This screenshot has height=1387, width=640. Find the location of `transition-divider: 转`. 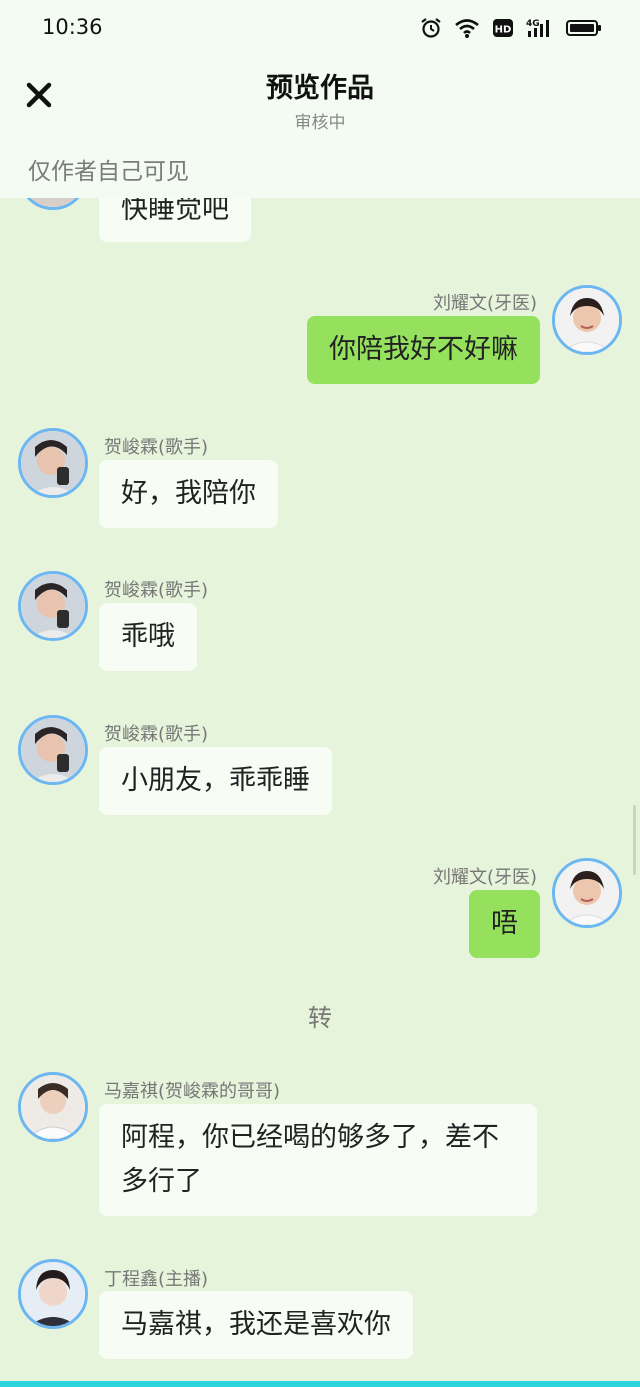

transition-divider: 转 is located at coordinates (320, 1018).